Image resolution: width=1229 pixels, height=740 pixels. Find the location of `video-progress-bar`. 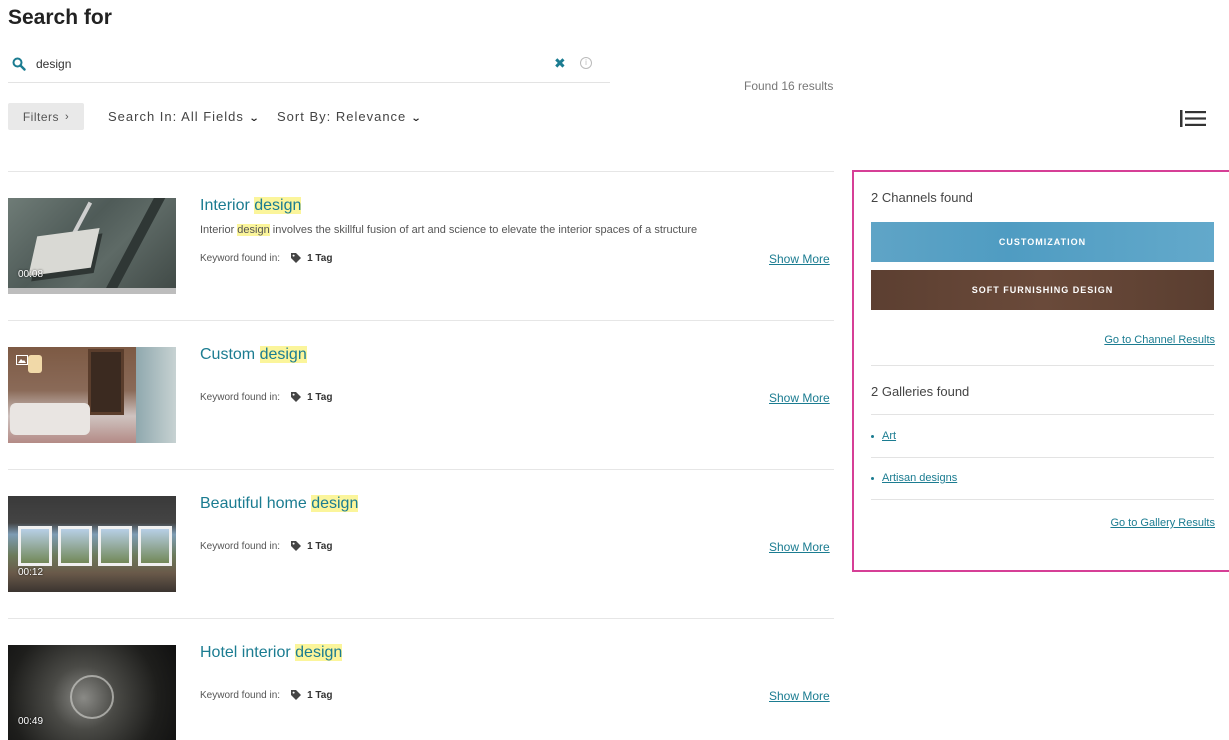

video-progress-bar is located at coordinates (92, 291).